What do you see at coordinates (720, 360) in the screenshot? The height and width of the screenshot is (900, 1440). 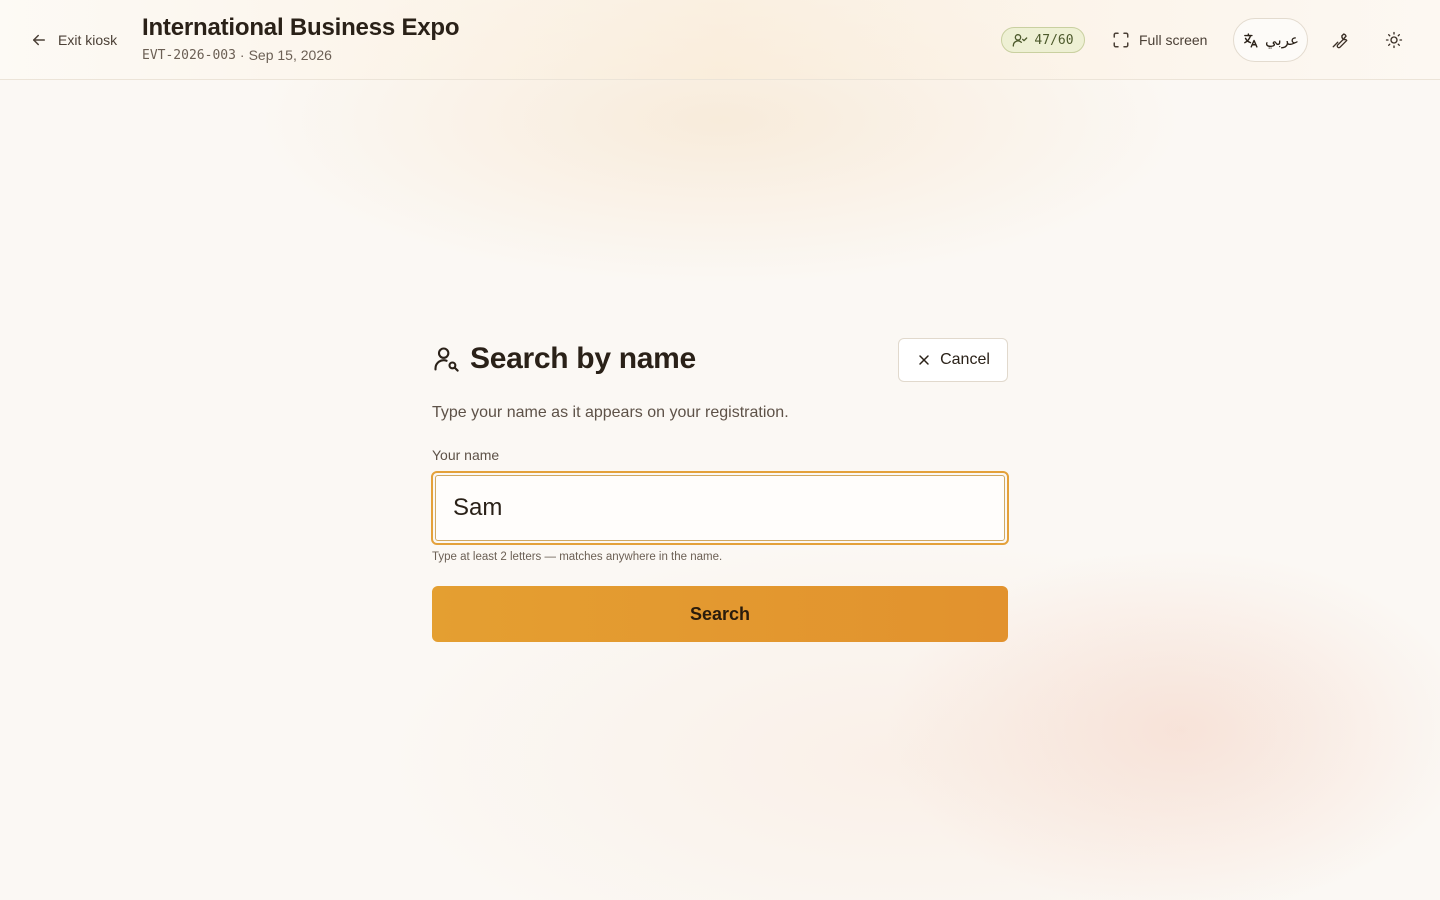 I see `panel-heading-row: Search by name Cancel` at bounding box center [720, 360].